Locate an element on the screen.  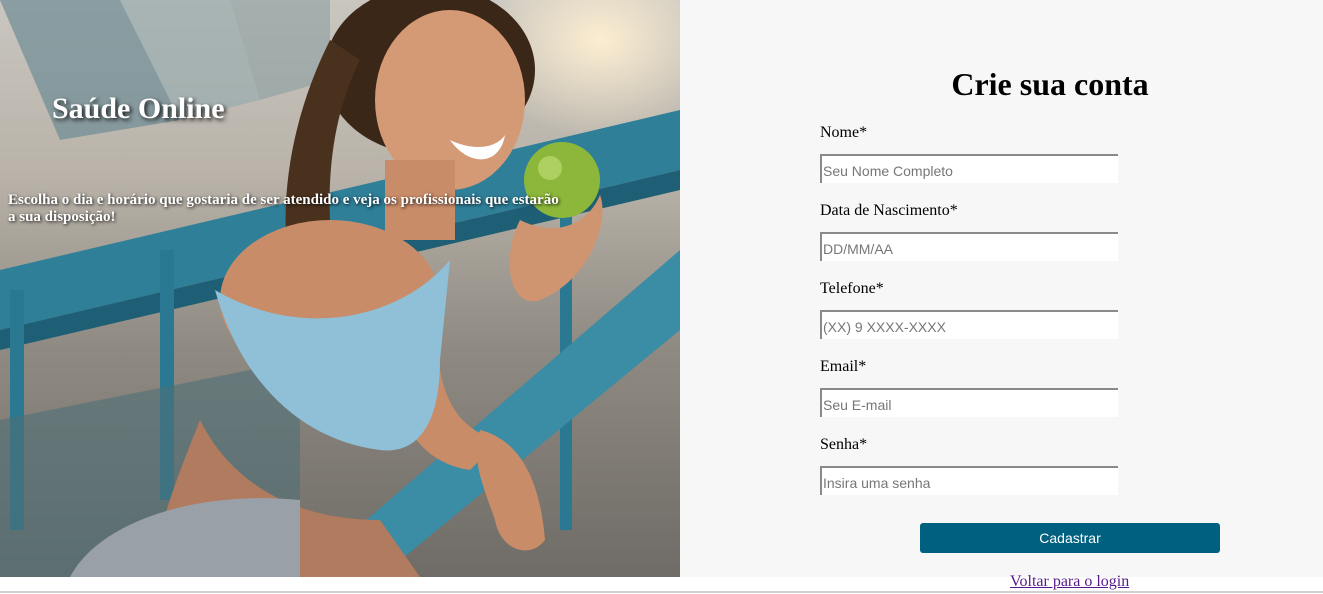
password-label: Senha* is located at coordinates (844, 444).